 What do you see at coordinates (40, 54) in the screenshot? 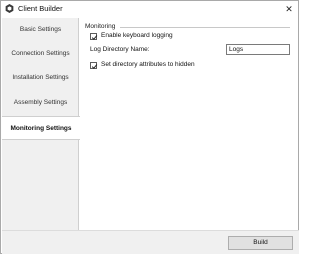
I see `sidebar-item-connection-settings: Connection Settings` at bounding box center [40, 54].